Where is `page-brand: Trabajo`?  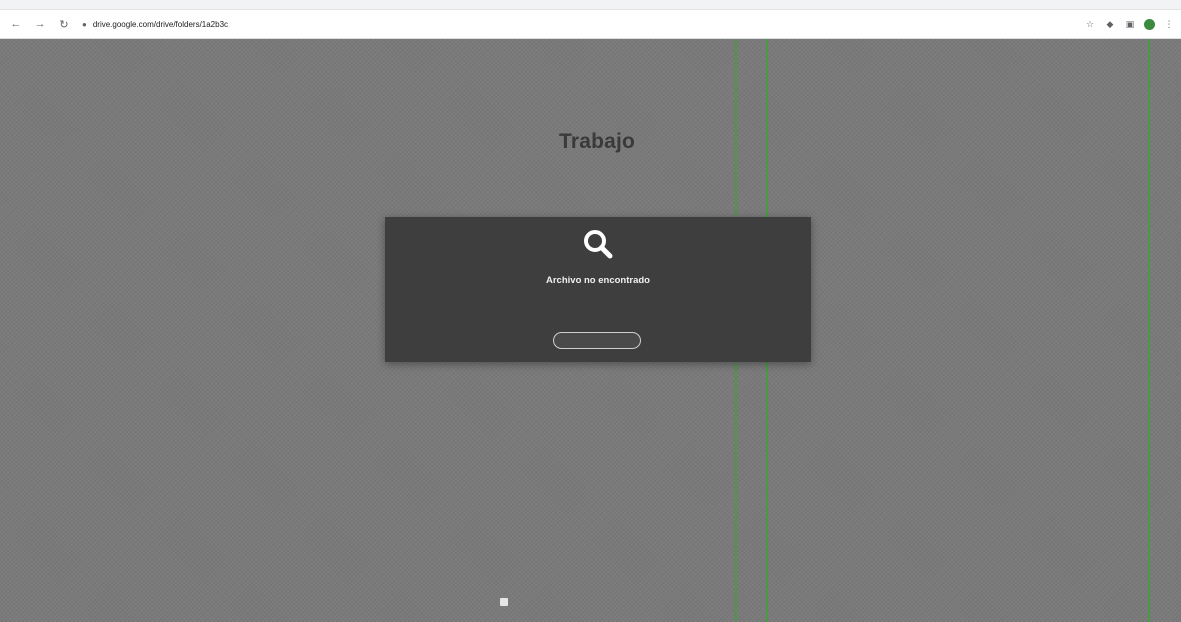 page-brand: Trabajo is located at coordinates (597, 141).